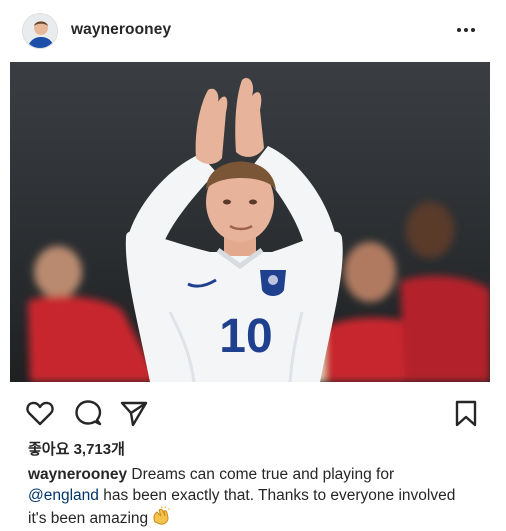  What do you see at coordinates (77, 474) in the screenshot?
I see `caption-author: waynerooney` at bounding box center [77, 474].